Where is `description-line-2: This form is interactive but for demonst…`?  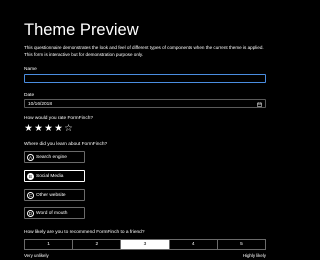
description-line-2: This form is interactive but for demonst… is located at coordinates (84, 54).